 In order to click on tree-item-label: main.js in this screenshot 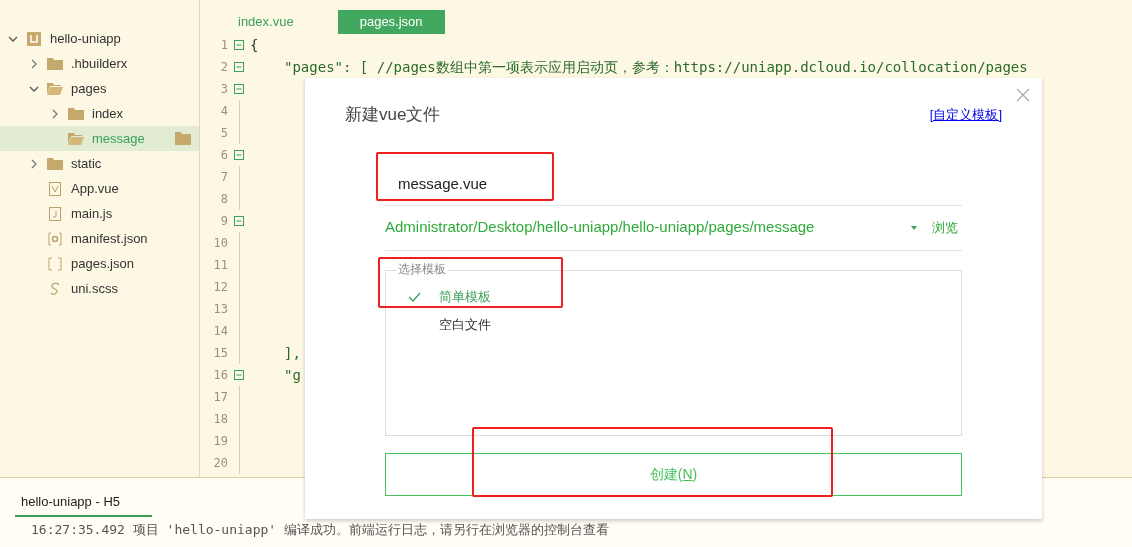, I will do `click(92, 213)`.